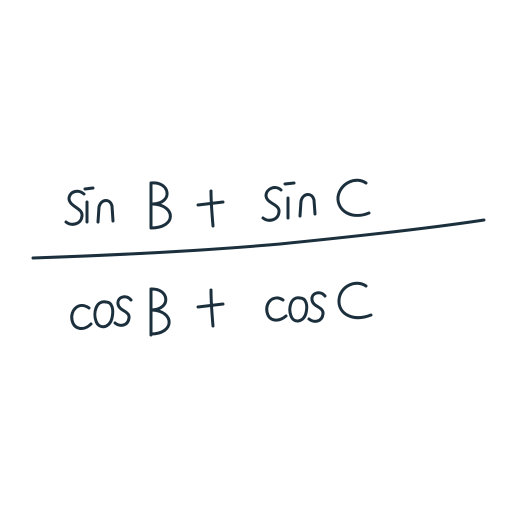  What do you see at coordinates (276, 309) in the screenshot?
I see `denominator-c2-stroke` at bounding box center [276, 309].